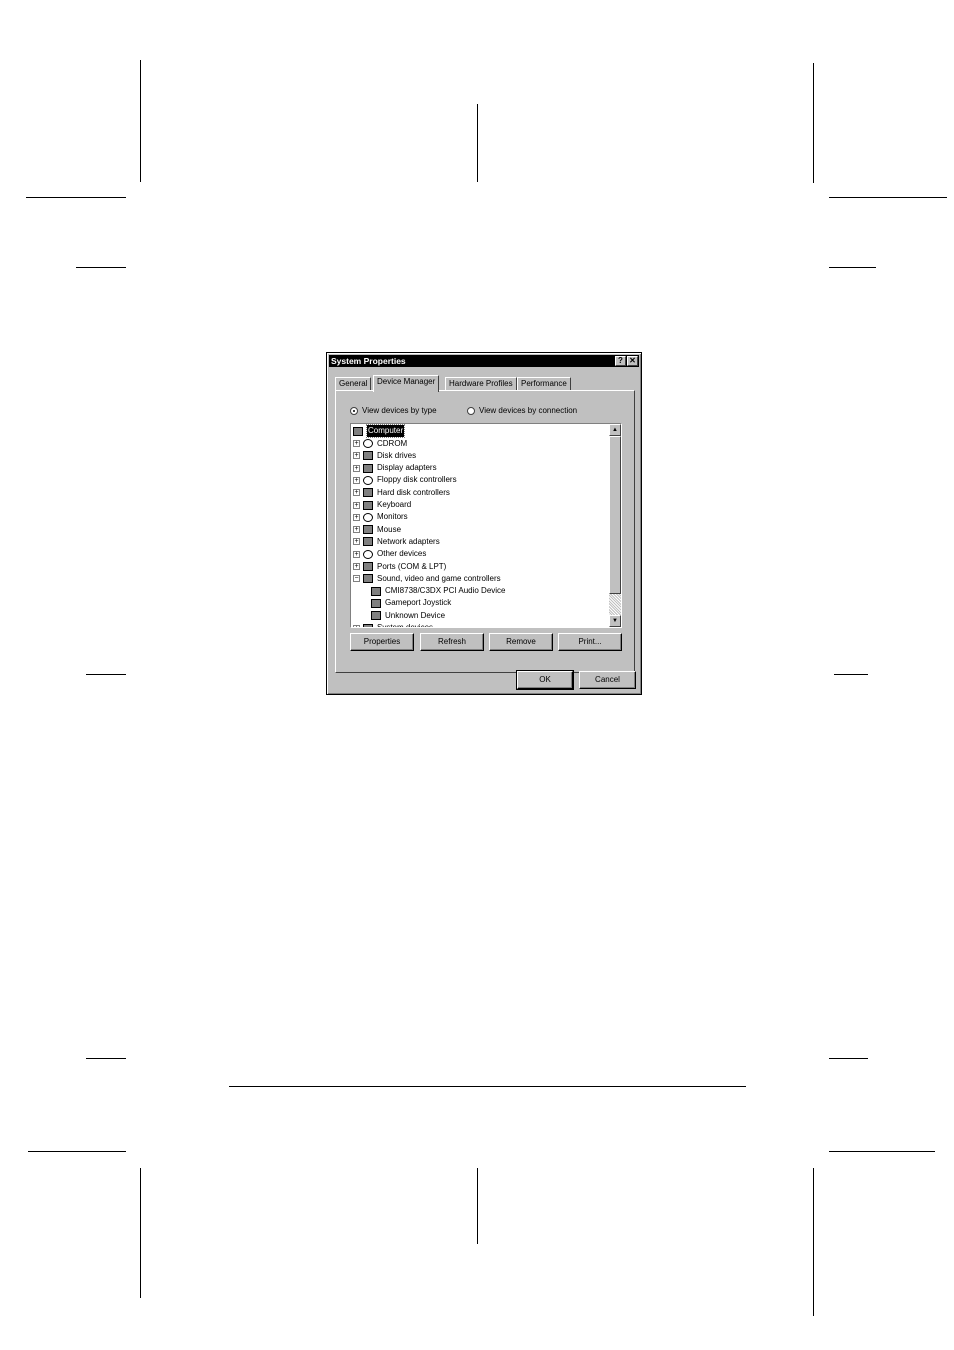 This screenshot has height=1350, width=954. What do you see at coordinates (620, 361) in the screenshot?
I see `help-button: ?` at bounding box center [620, 361].